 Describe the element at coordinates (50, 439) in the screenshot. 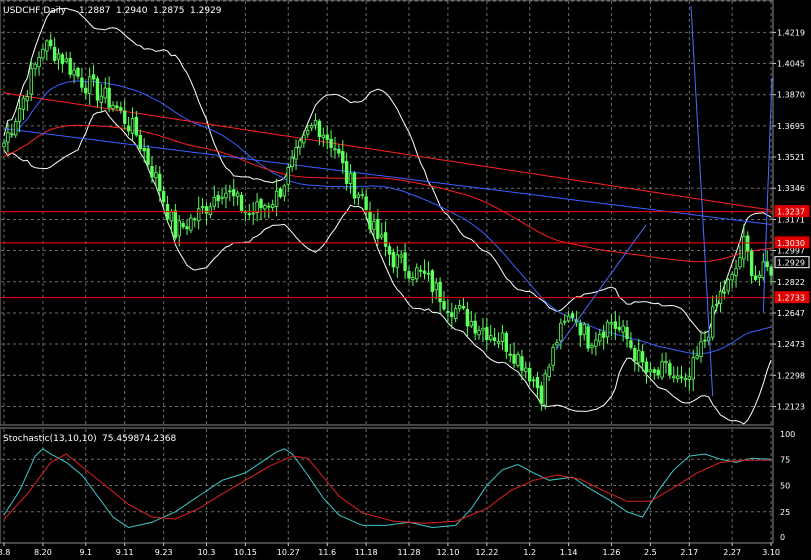

I see `stochastic-label: Stochastic(13,10,10)` at that location.